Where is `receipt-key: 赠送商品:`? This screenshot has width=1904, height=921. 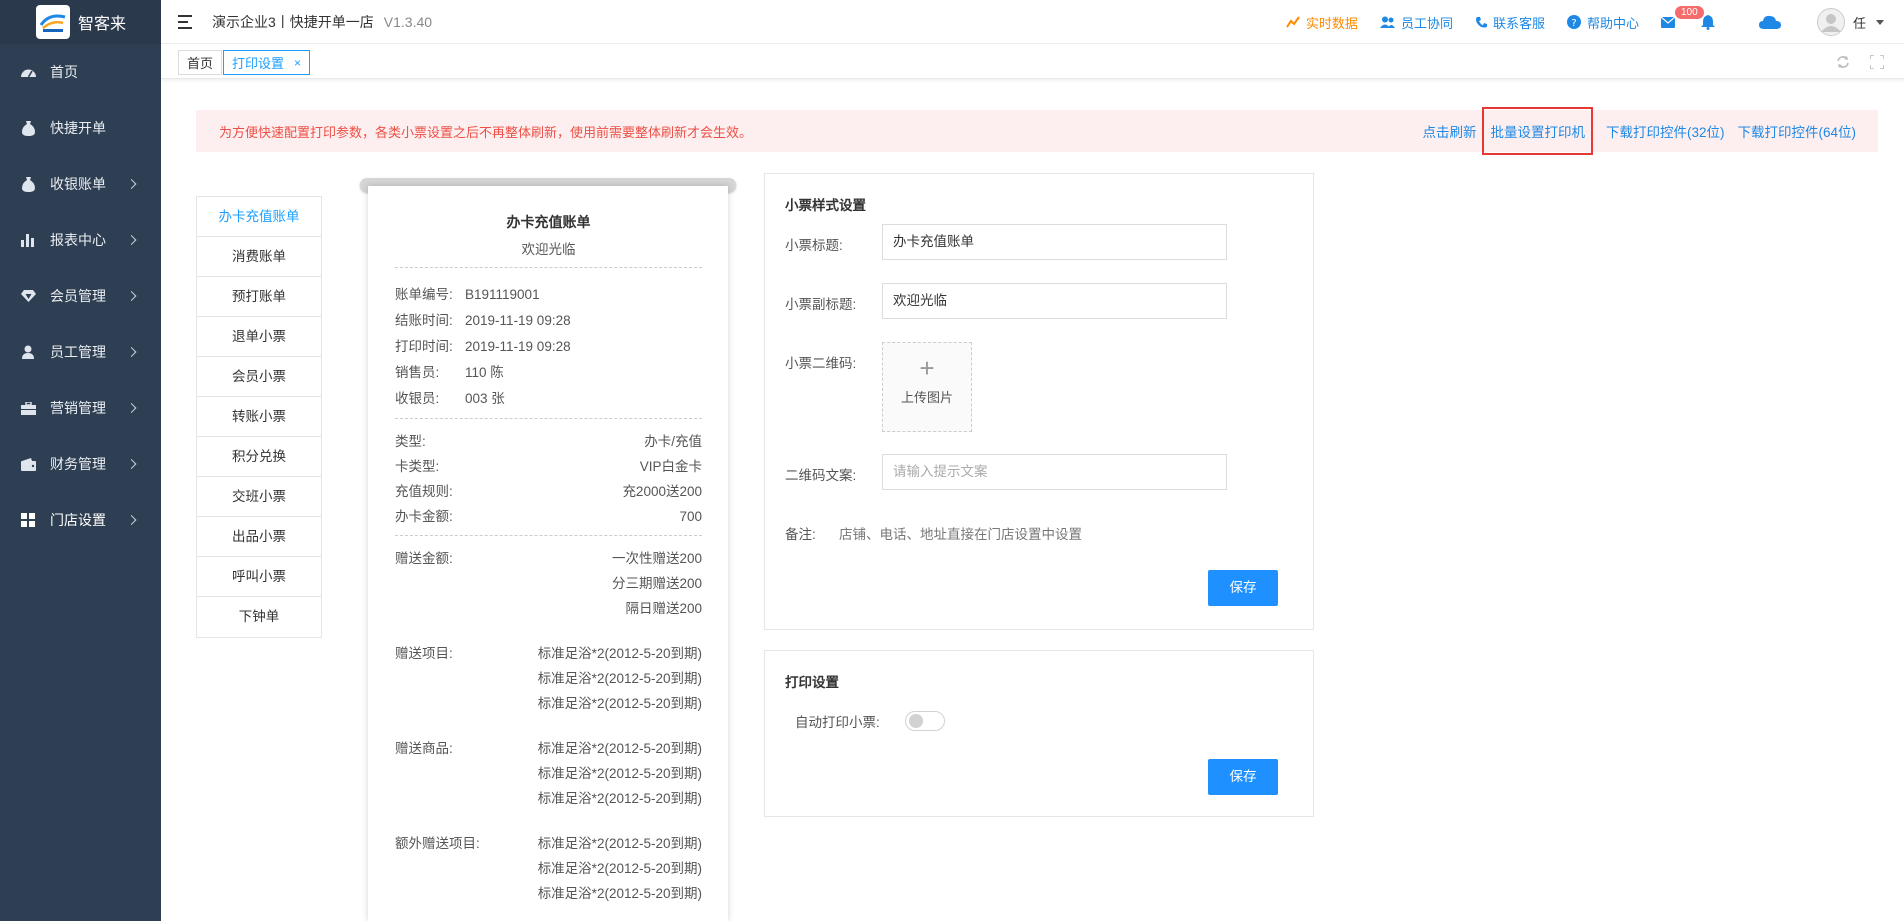 receipt-key: 赠送商品: is located at coordinates (424, 748).